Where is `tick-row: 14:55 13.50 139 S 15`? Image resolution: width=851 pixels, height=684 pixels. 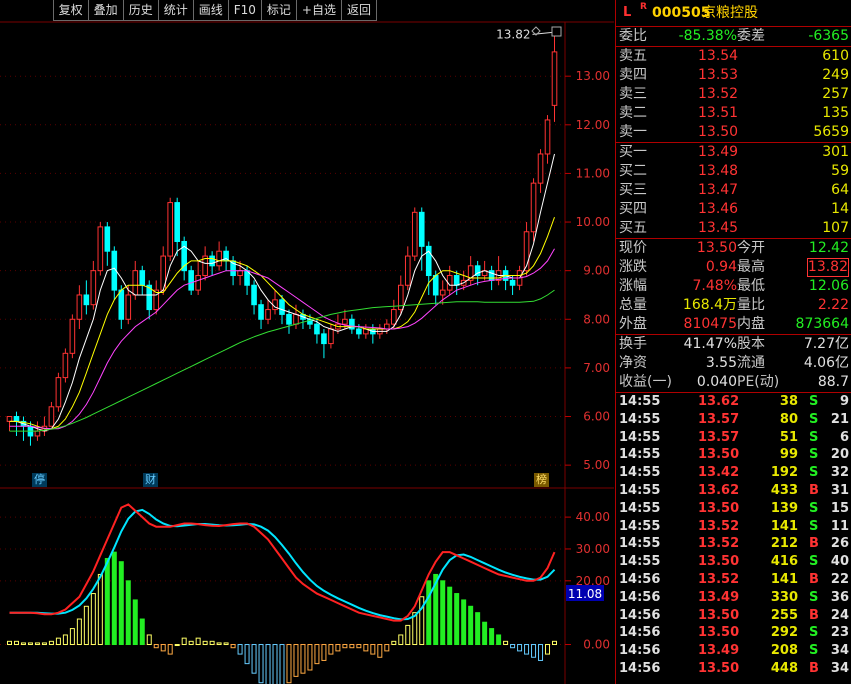
tick-row: 14:55 13.50 139 S 15 is located at coordinates (733, 509).